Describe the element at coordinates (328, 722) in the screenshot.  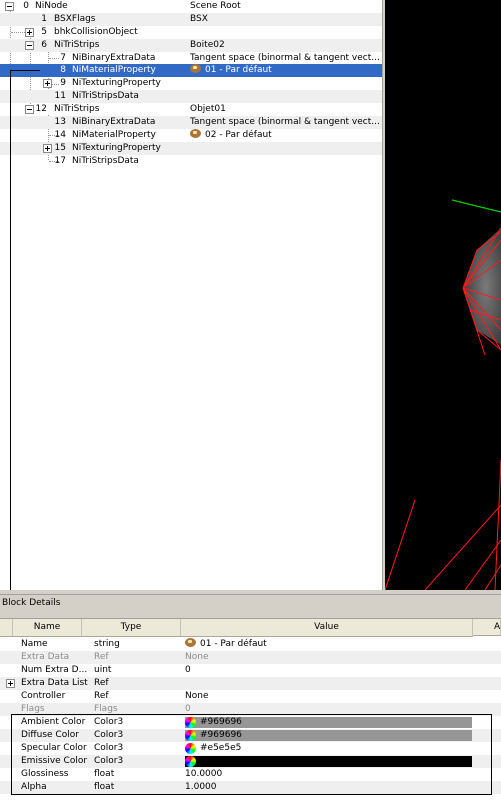
I see `ambient-color-swatch: #969696` at that location.